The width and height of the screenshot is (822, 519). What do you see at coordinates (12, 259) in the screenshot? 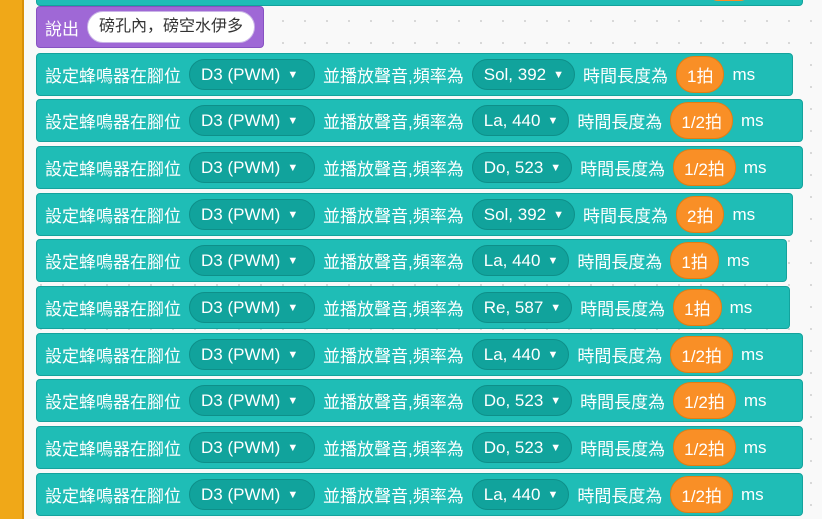
I see `event-hat-block-edge` at bounding box center [12, 259].